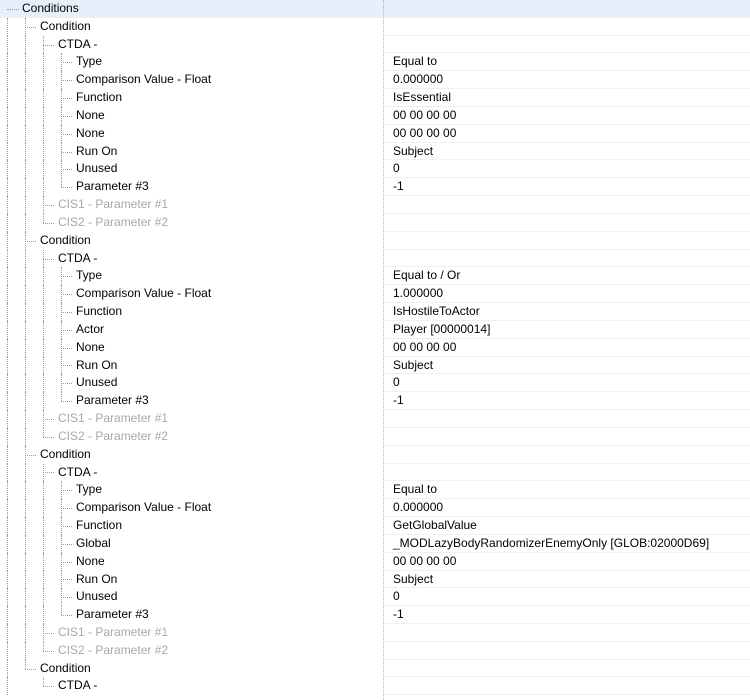 This screenshot has width=750, height=700. I want to click on tree-row-type: Type Equal to / Or, so click(375, 276).